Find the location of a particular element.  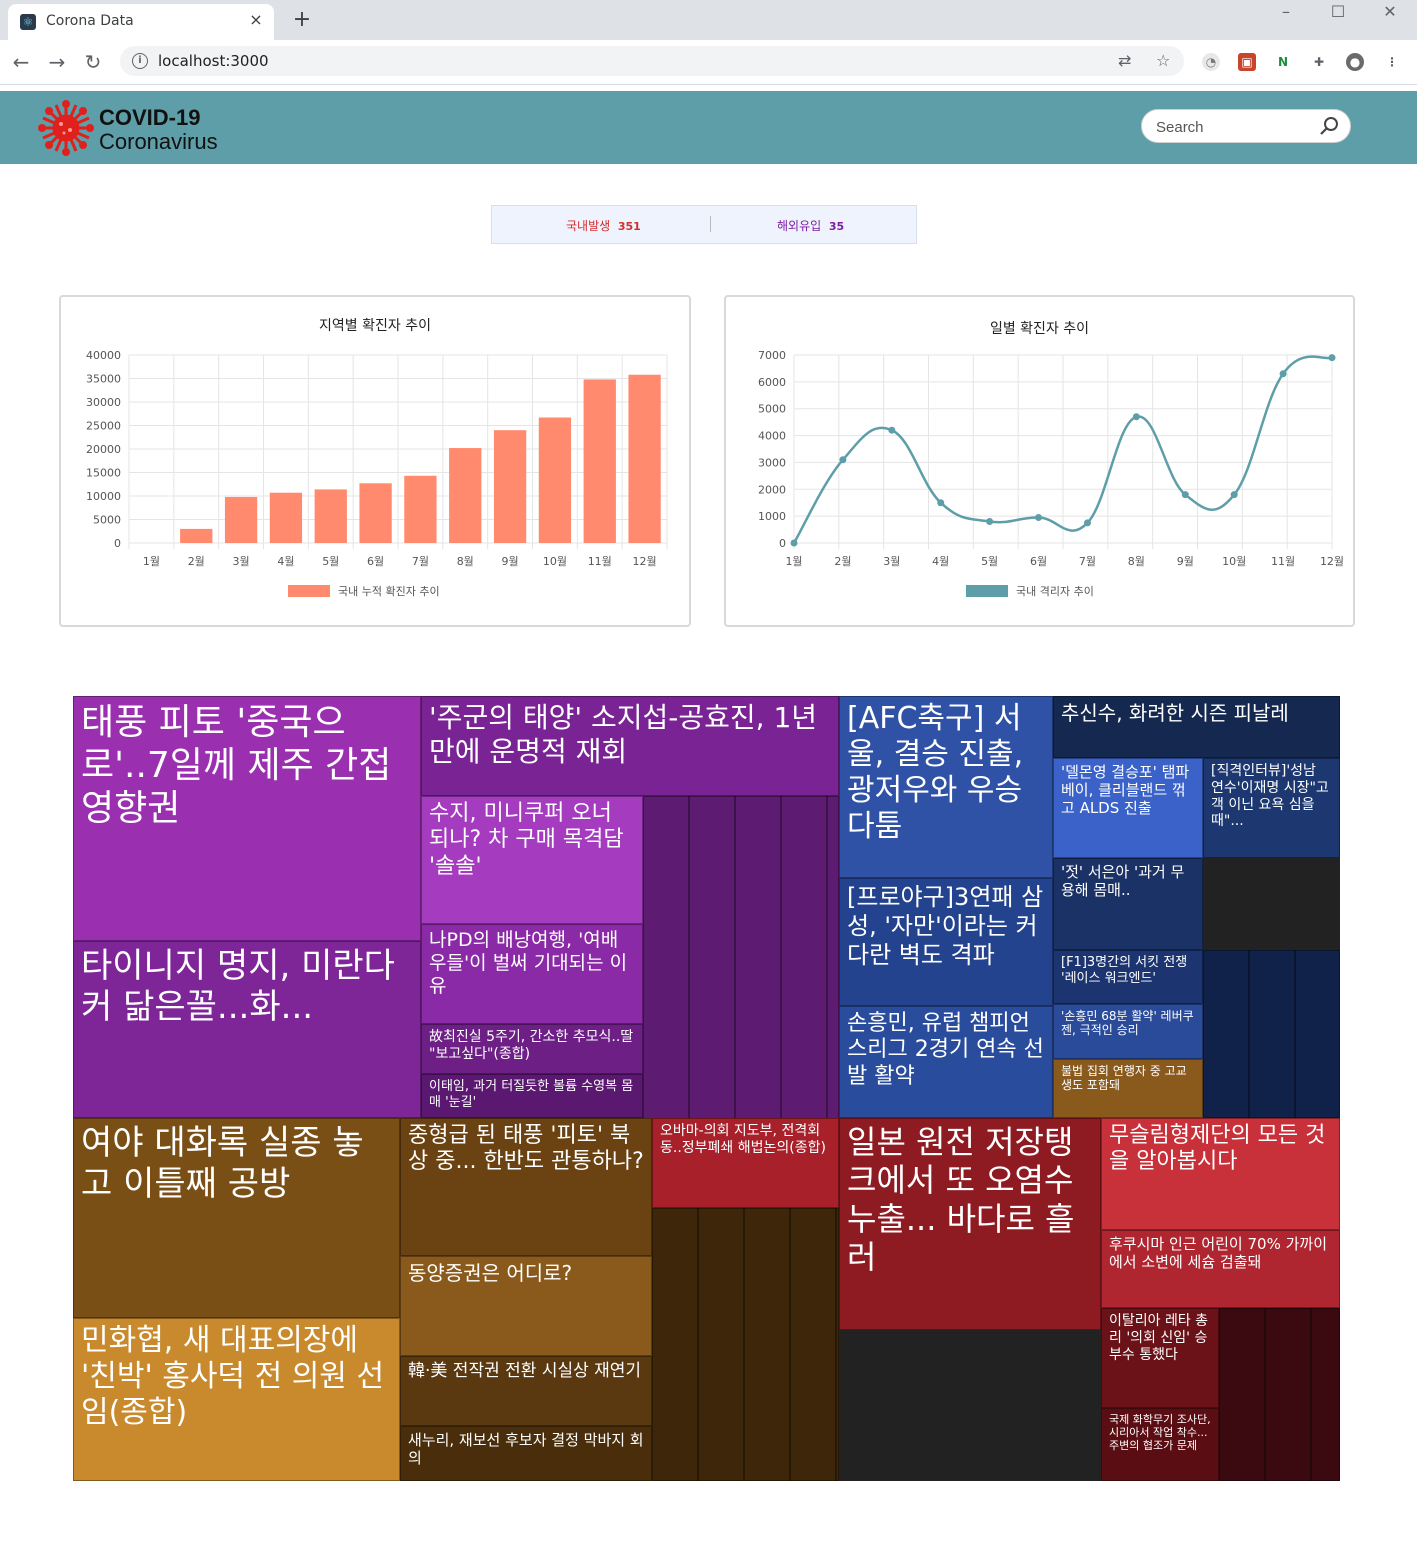

x-tick-label: 11월 is located at coordinates (1283, 561).